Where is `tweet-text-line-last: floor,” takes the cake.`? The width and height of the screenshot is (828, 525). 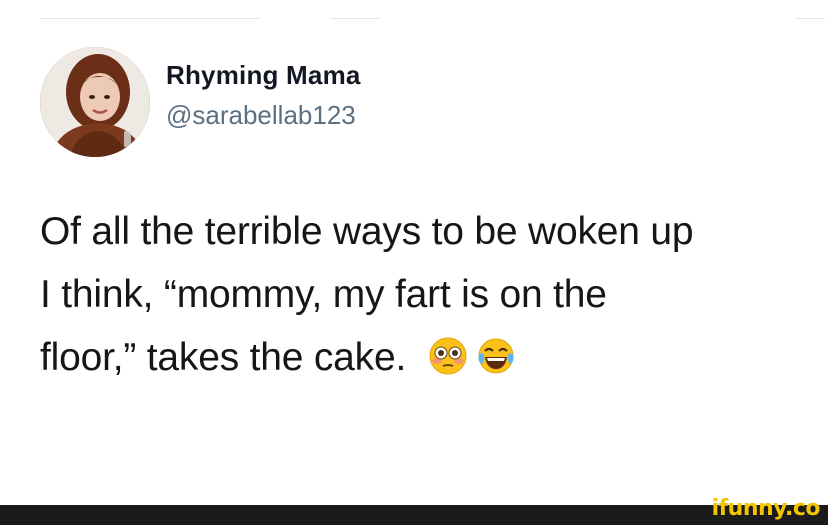 tweet-text-line-last: floor,” takes the cake. is located at coordinates (425, 357).